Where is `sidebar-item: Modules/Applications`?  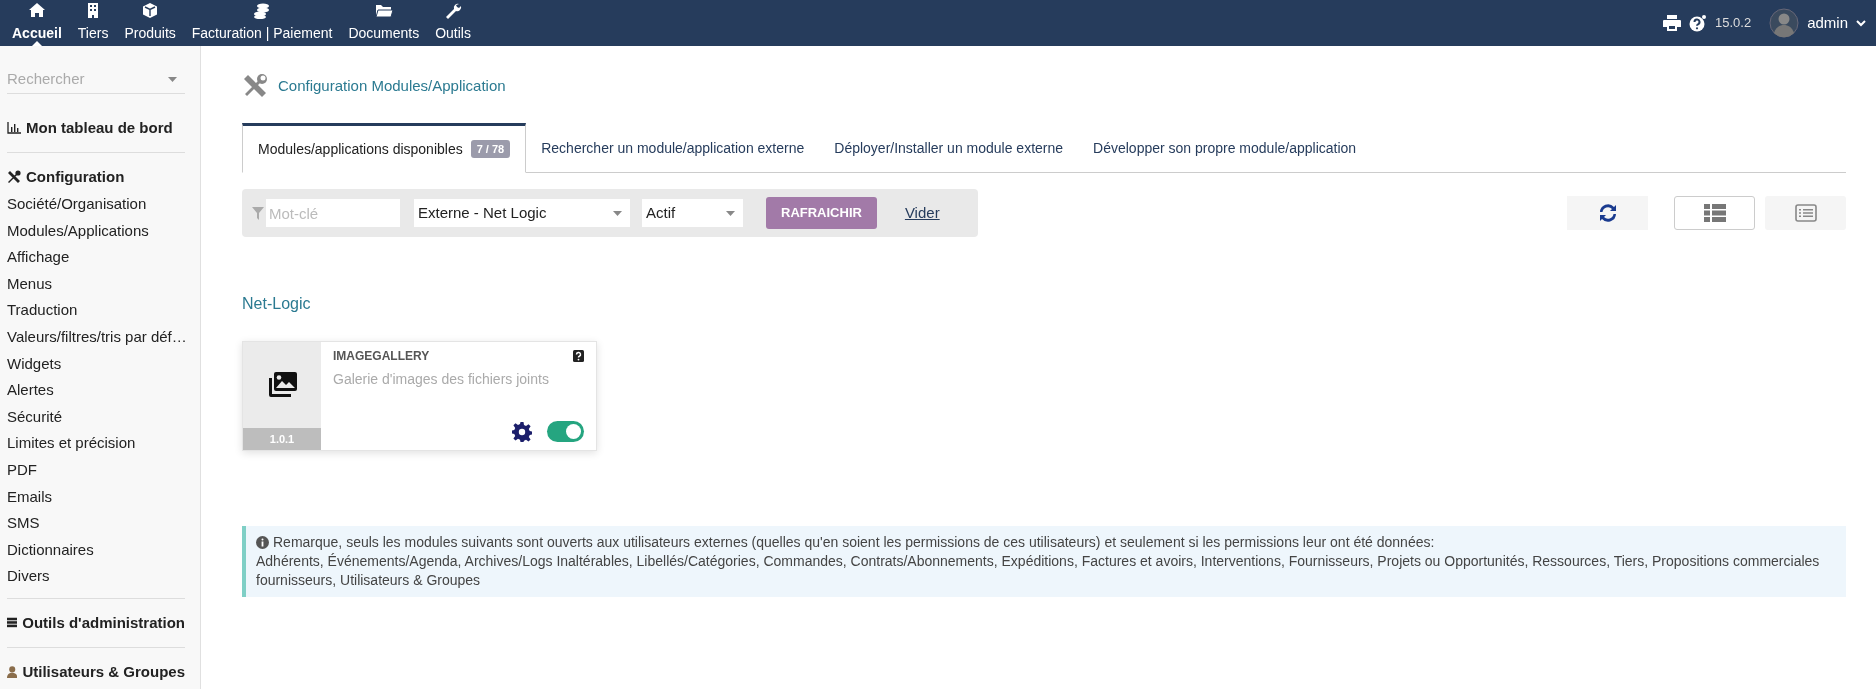
sidebar-item: Modules/Applications is located at coordinates (96, 231).